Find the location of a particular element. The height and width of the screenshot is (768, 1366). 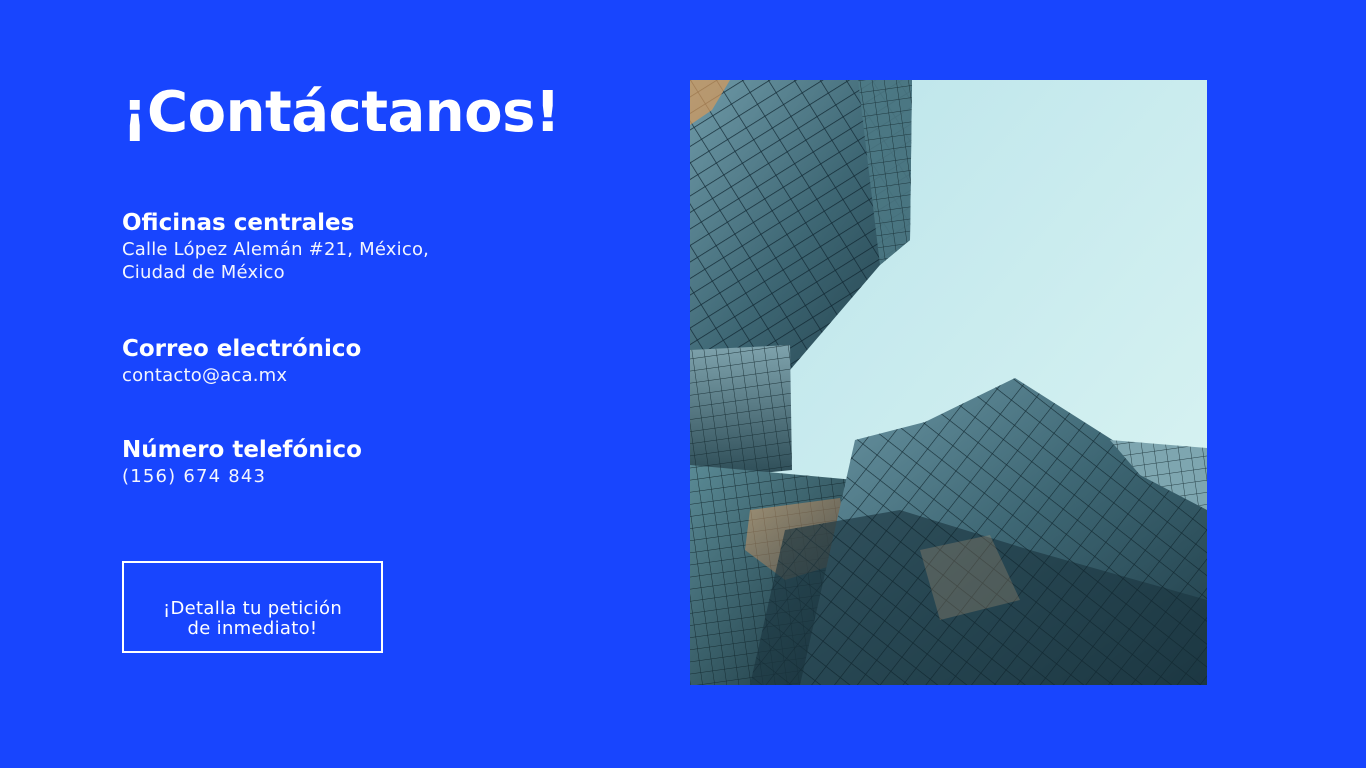

request-details-button: ¡Detalla tu petición de inmediato! is located at coordinates (252, 607).